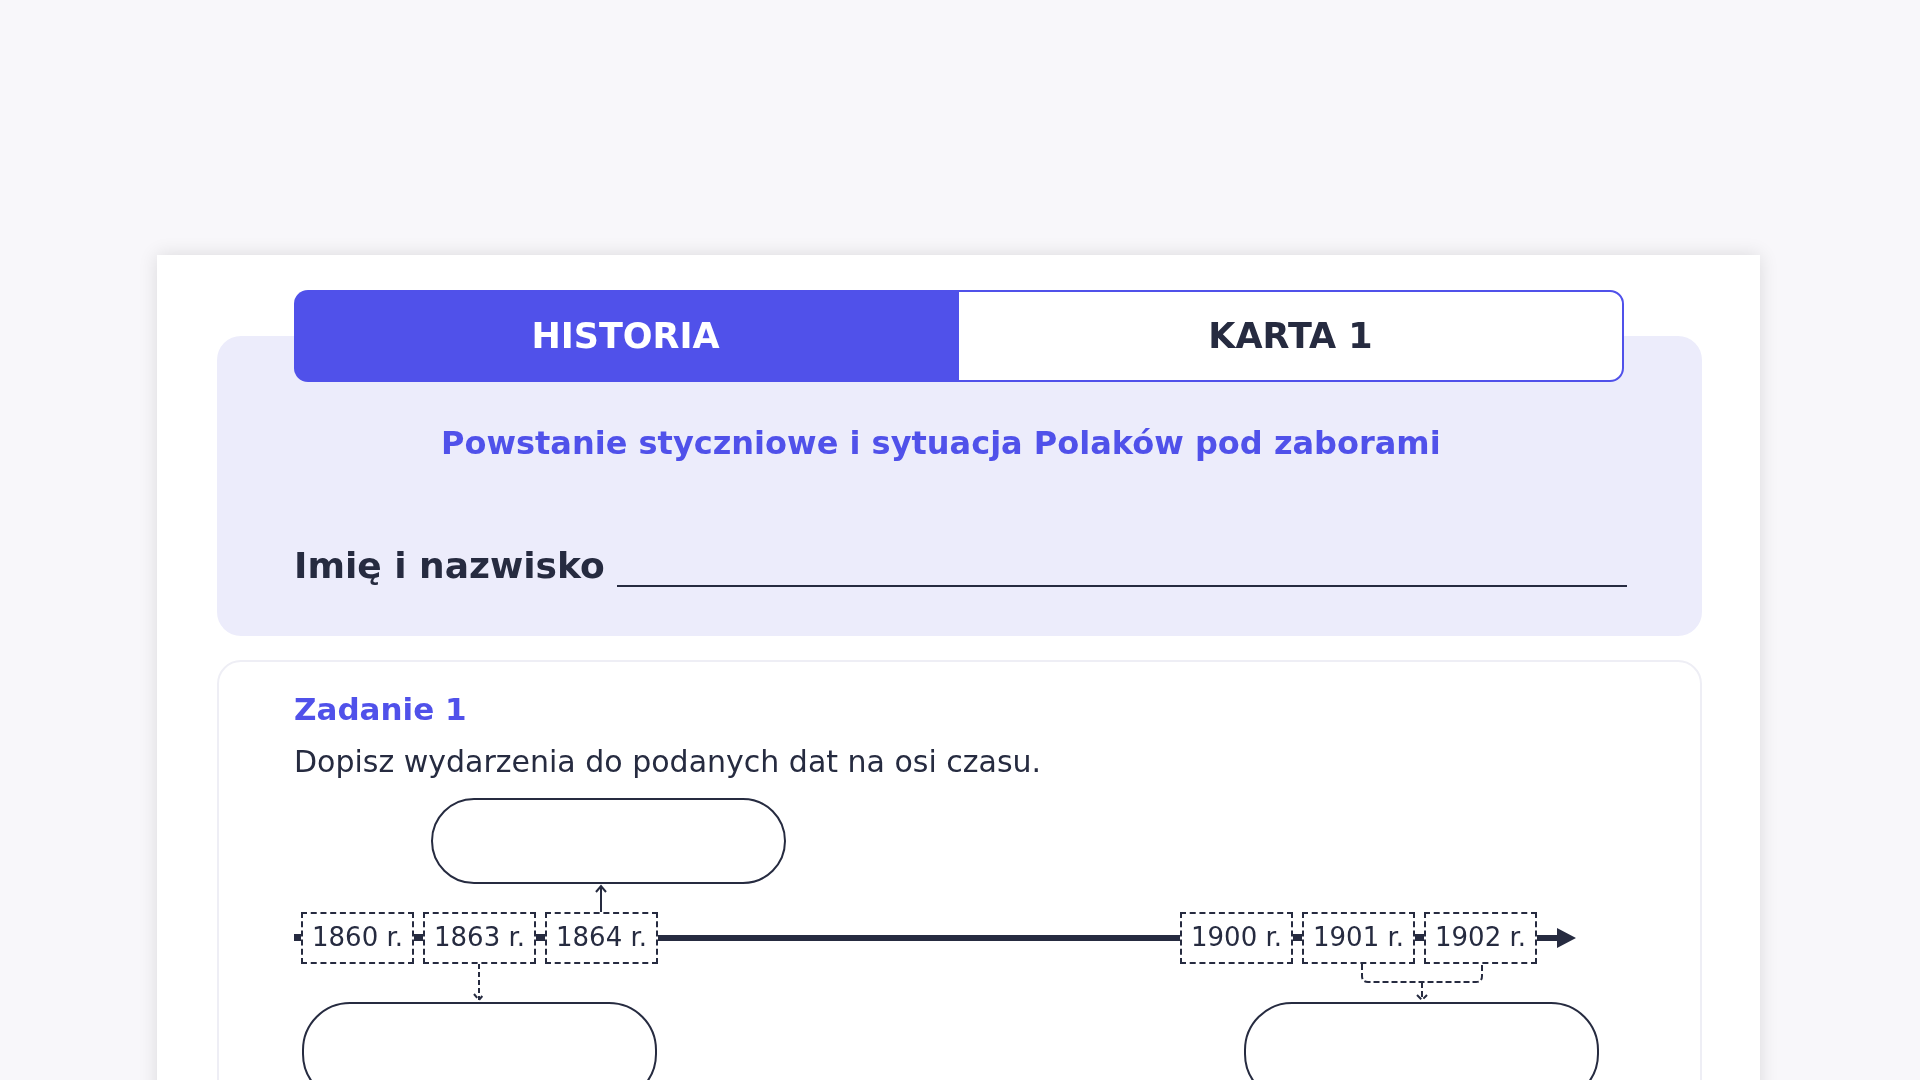  Describe the element at coordinates (668, 761) in the screenshot. I see `task-instruction: Dopisz wydarzenia do podanych dat na osi czasu.` at that location.